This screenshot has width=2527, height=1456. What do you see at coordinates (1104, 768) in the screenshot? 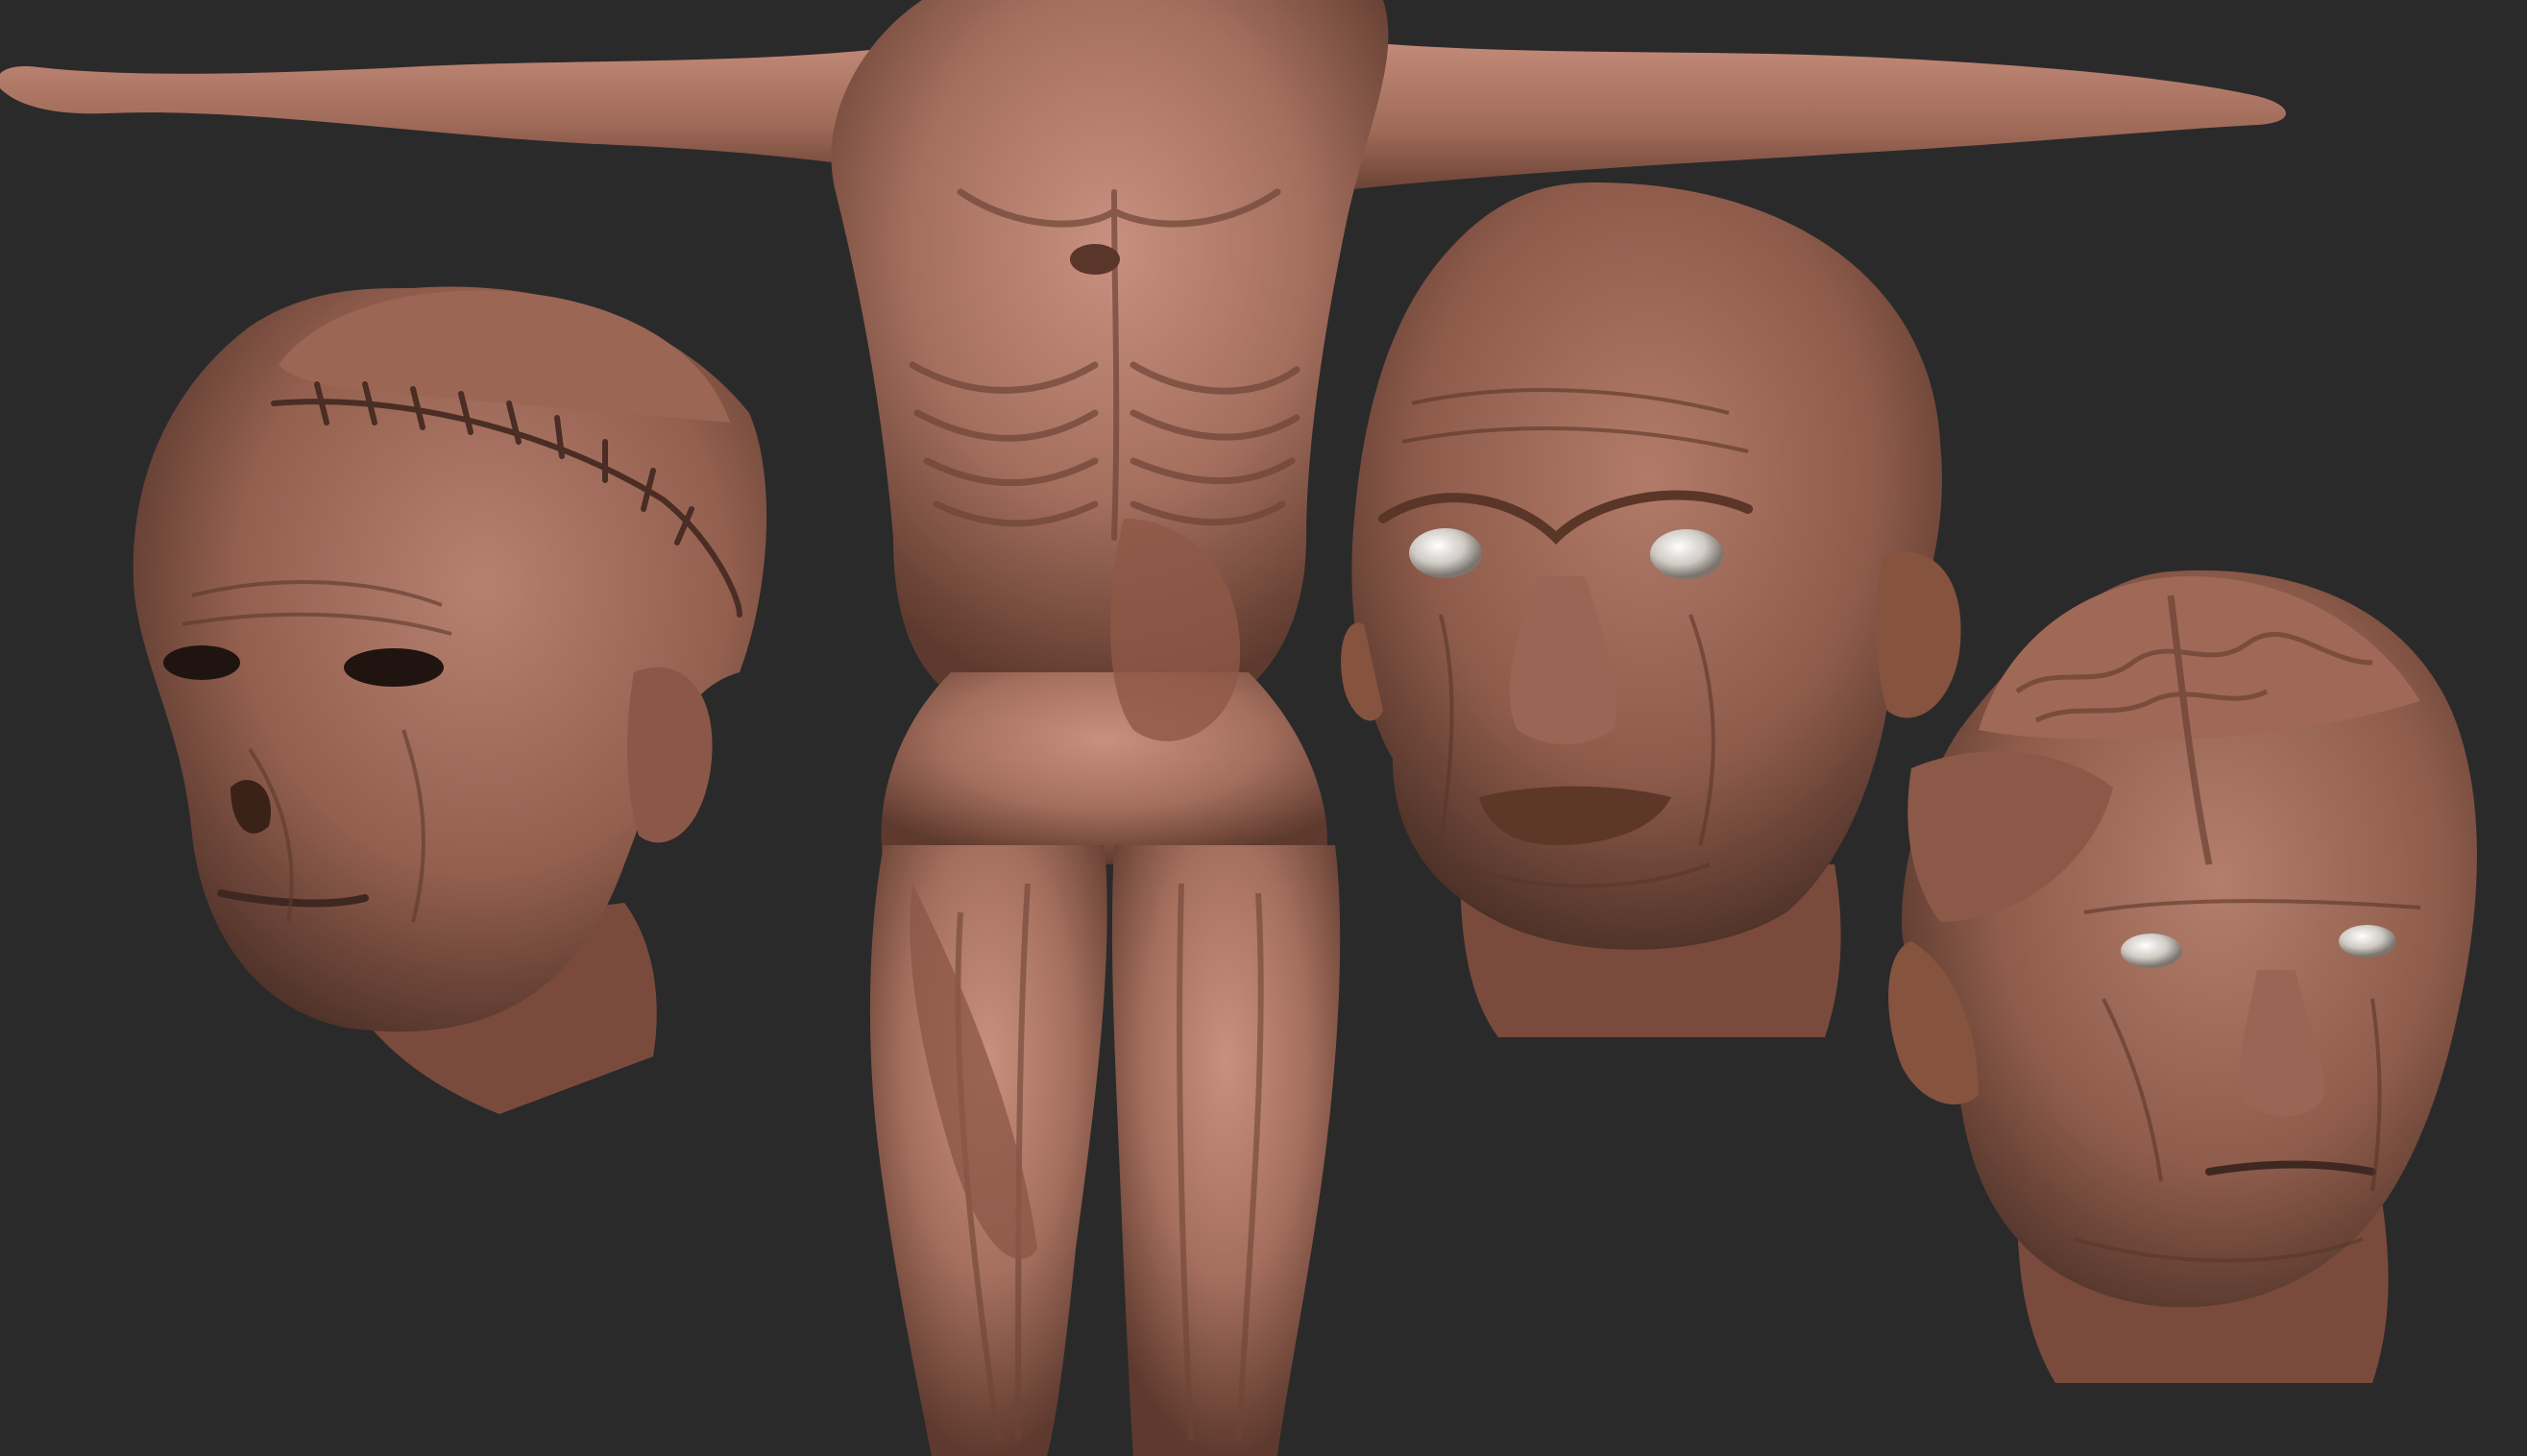
I see `hips` at bounding box center [1104, 768].